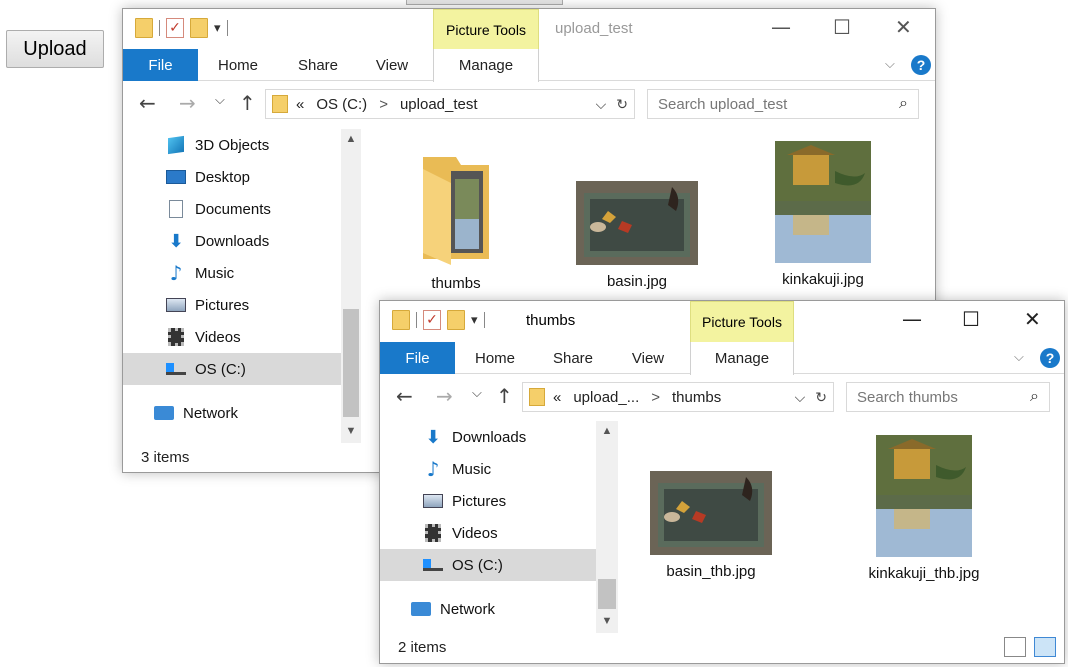 The width and height of the screenshot is (1068, 667). Describe the element at coordinates (711, 513) in the screenshot. I see `basin-thb-thumbnail-image` at that location.